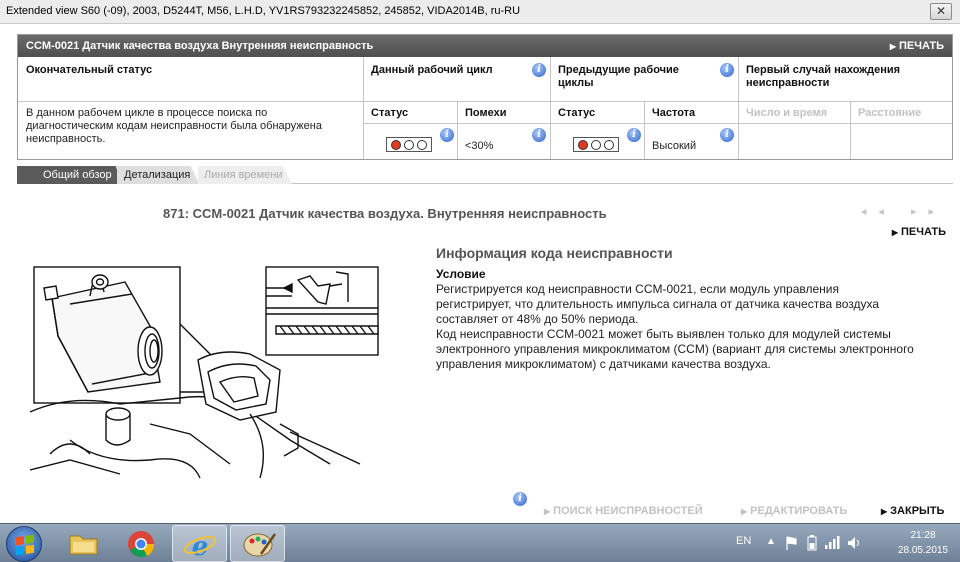  I want to click on status-subheader-cell-2: Статус, so click(598, 113).